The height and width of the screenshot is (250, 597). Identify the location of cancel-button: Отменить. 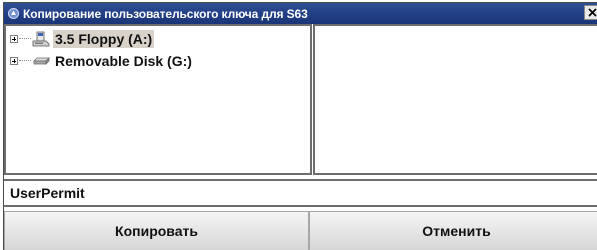
(453, 230).